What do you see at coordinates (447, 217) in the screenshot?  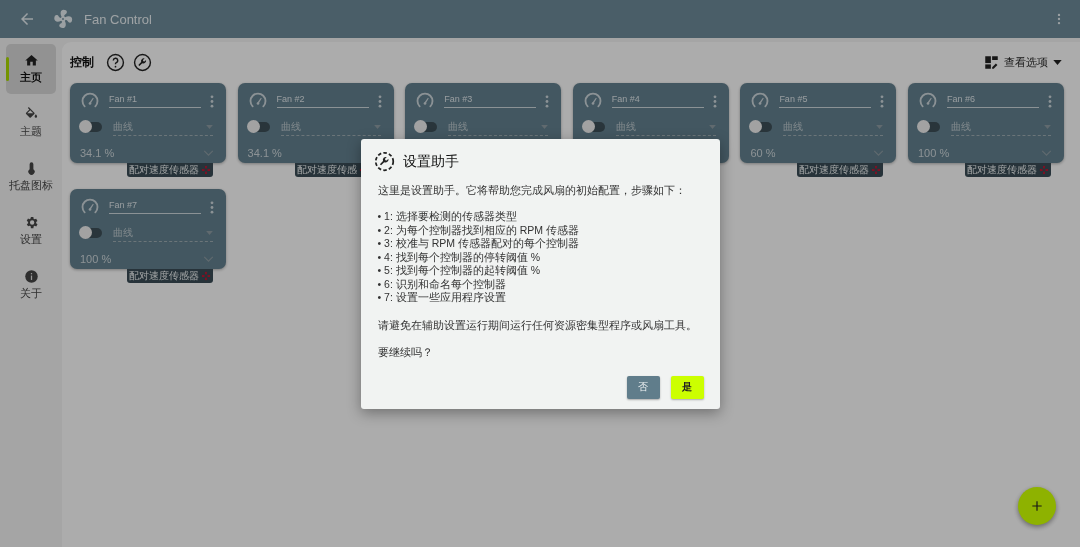 I see `step-item: • 1: 选择要检测的传感器类型` at bounding box center [447, 217].